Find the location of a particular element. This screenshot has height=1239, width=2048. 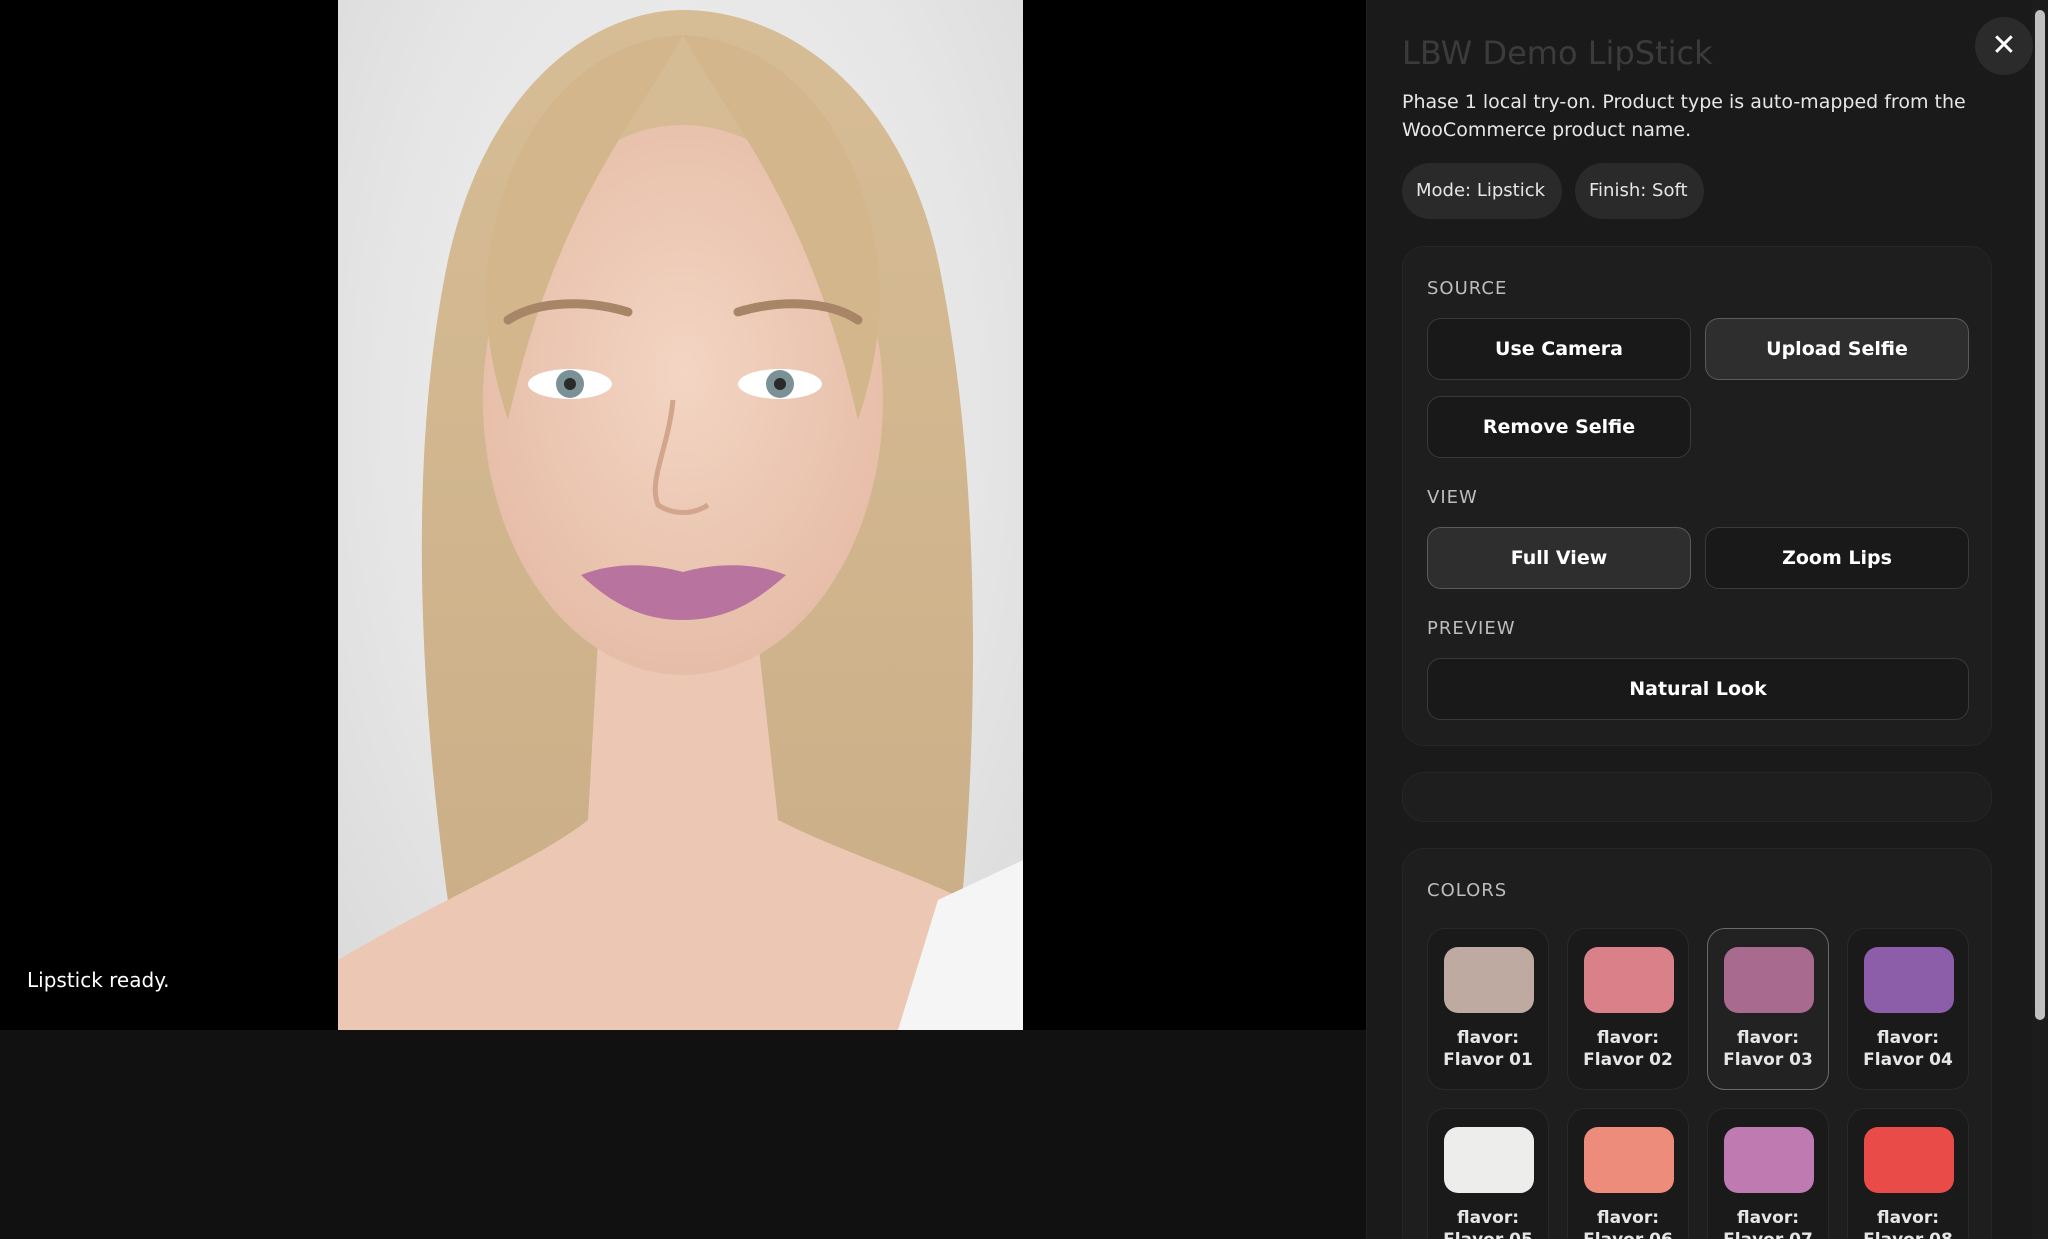

close-icon: ✕ is located at coordinates (2004, 45).